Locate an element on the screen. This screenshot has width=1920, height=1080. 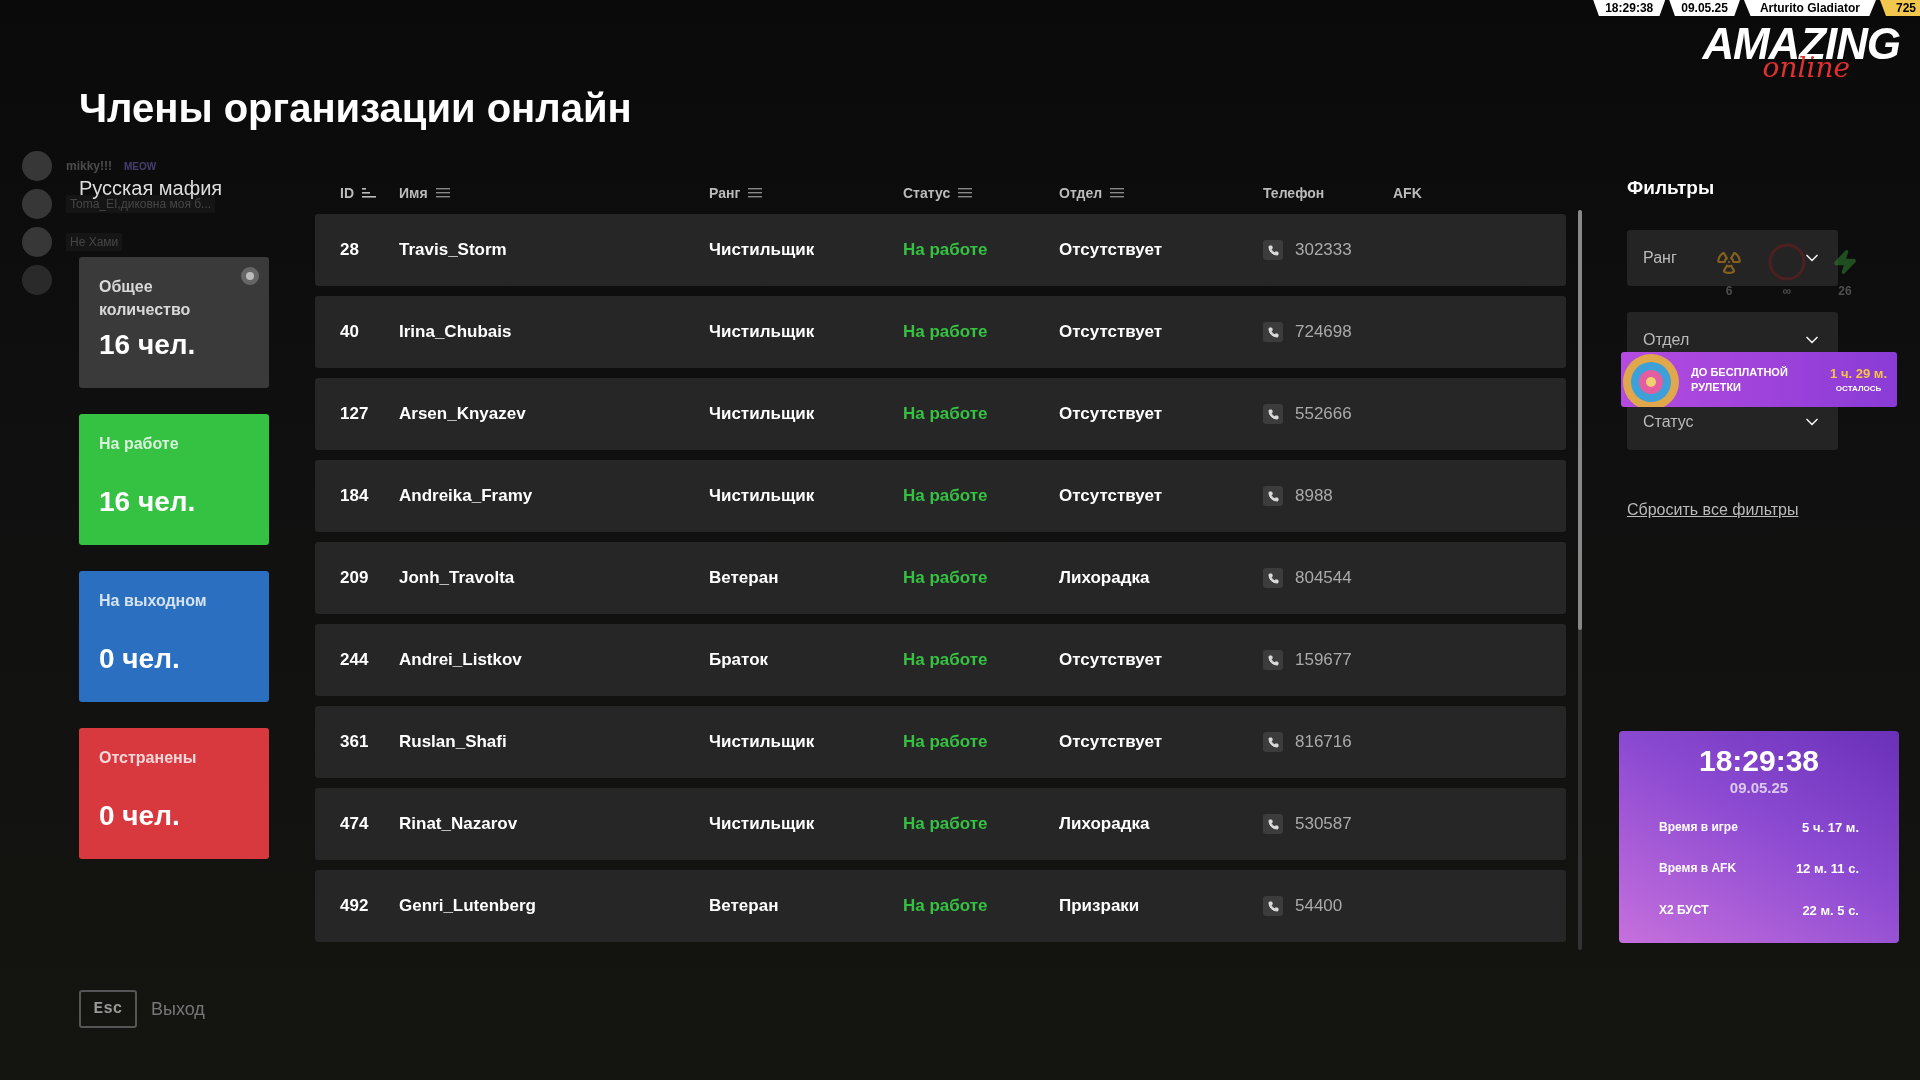
column-header: AFK is located at coordinates (1407, 193).